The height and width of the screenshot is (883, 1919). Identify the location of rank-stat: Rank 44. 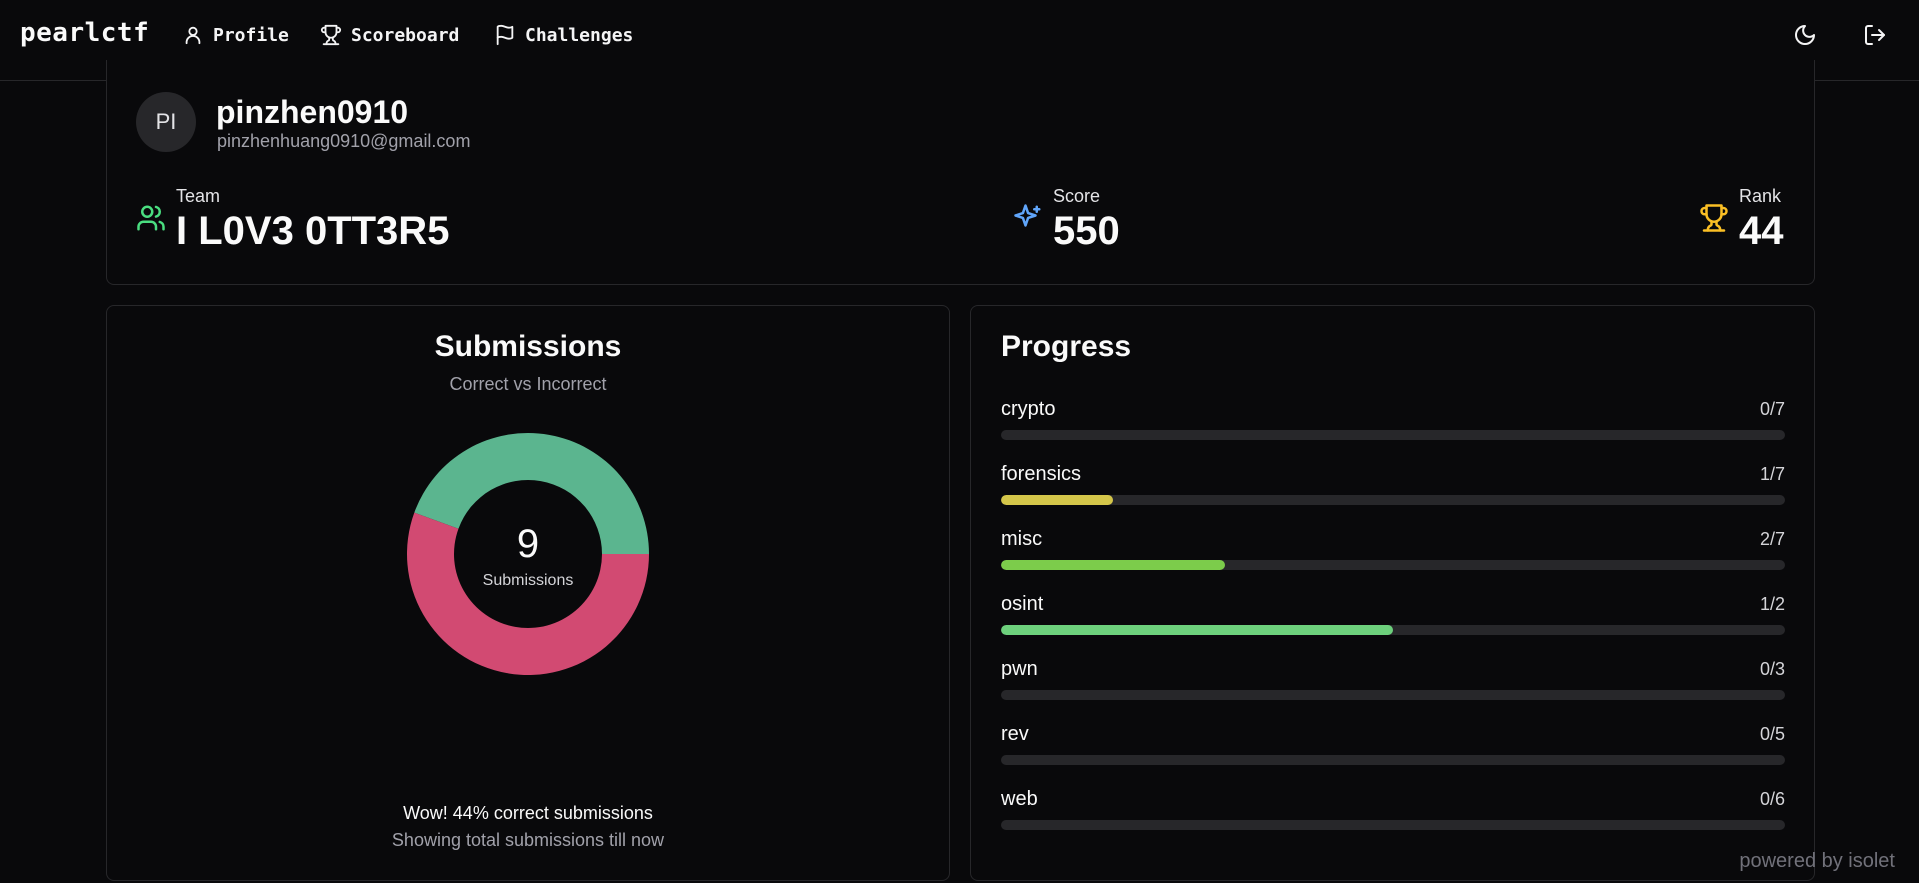
(1761, 220).